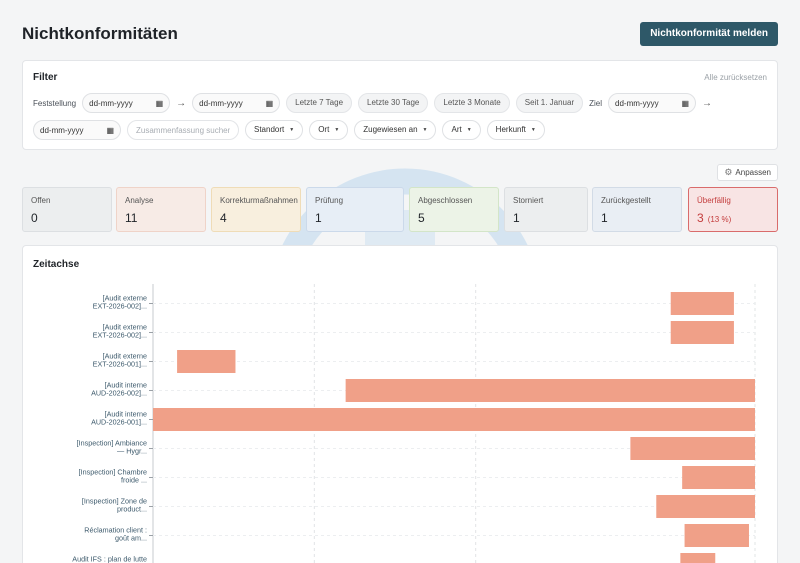 The height and width of the screenshot is (563, 800). What do you see at coordinates (41, 200) in the screenshot?
I see `status-label: Offen` at bounding box center [41, 200].